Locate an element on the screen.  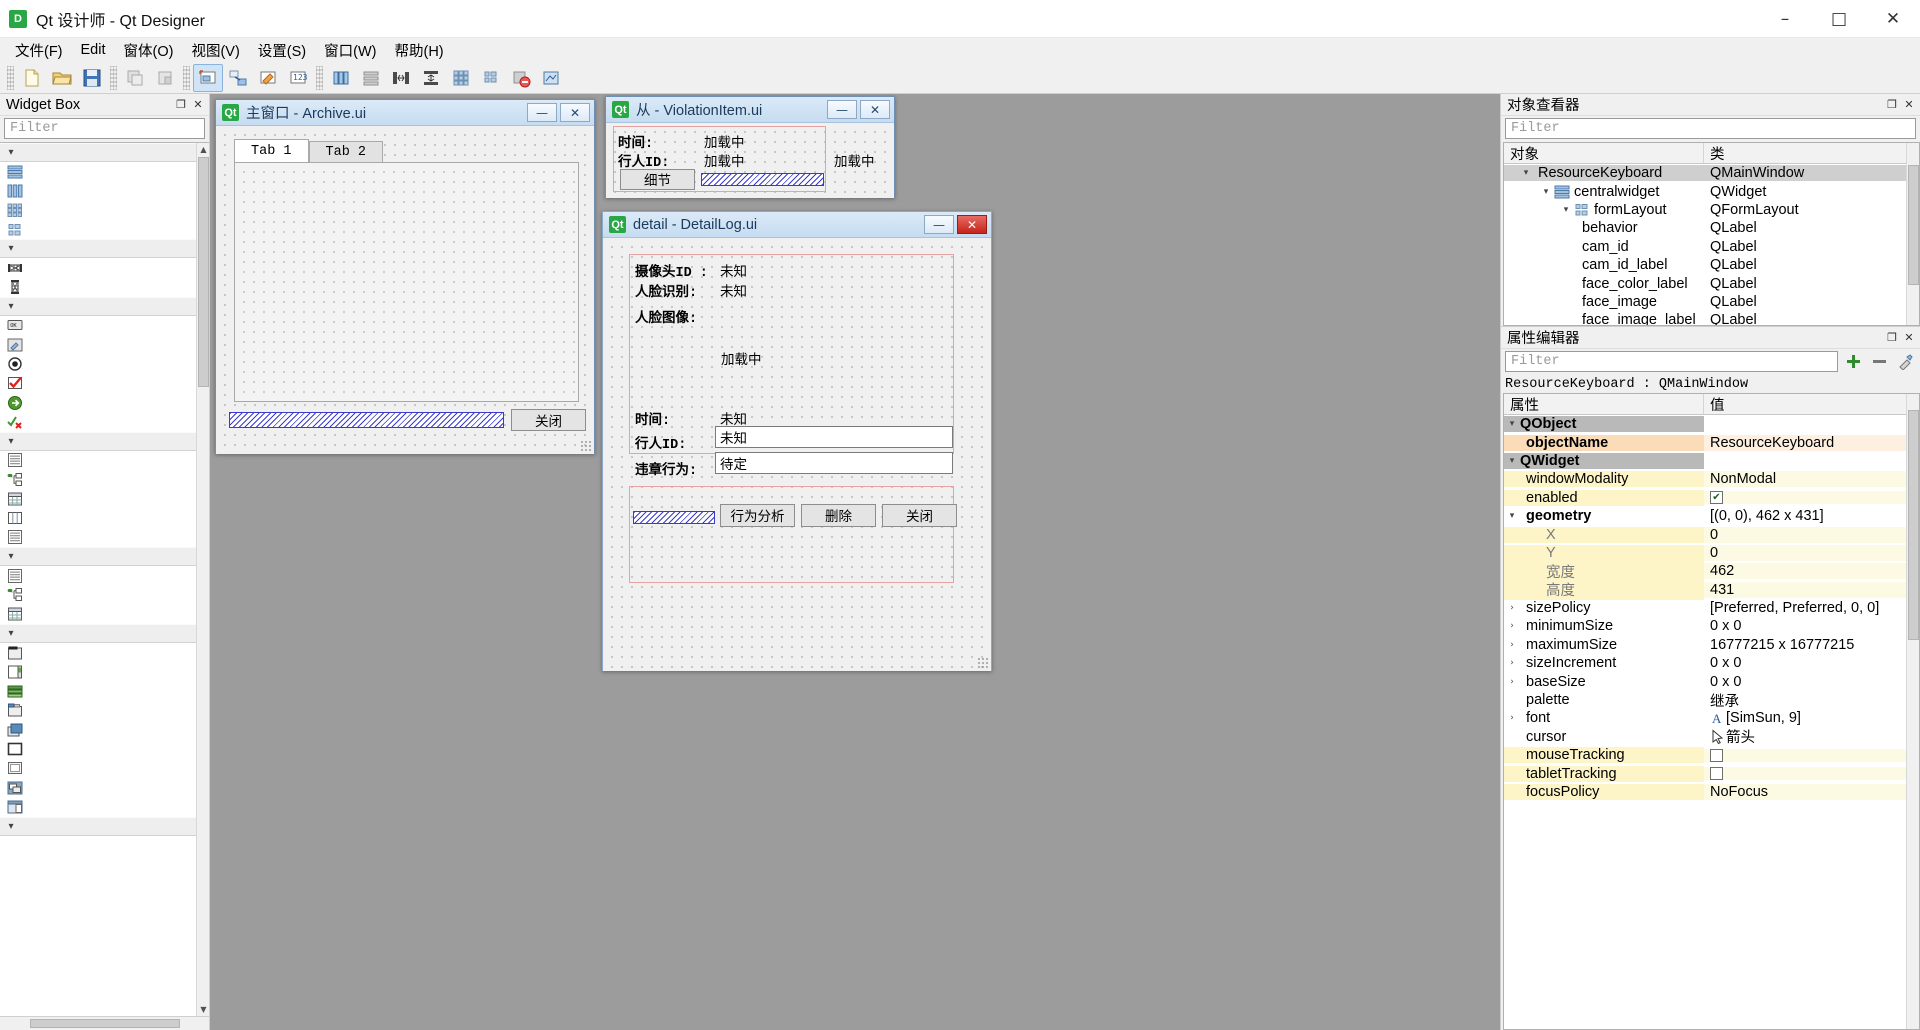
edit-signals-slots-icon is located at coordinates (238, 78).